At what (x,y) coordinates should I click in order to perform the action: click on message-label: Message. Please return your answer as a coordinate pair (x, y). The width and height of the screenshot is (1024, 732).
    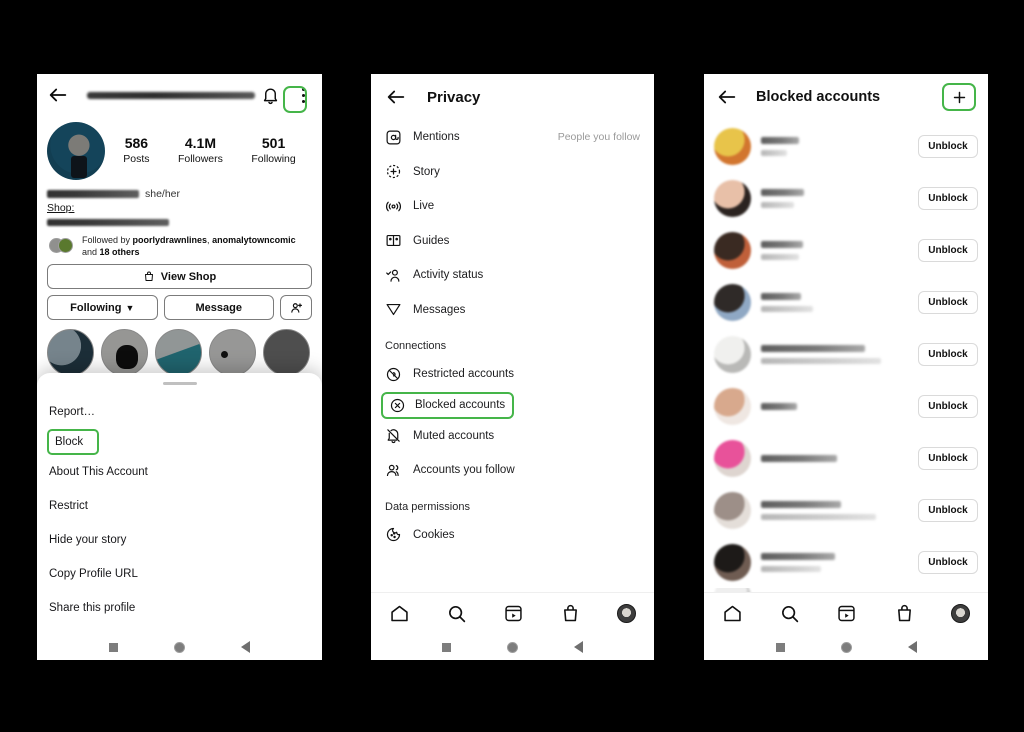
    Looking at the image, I should click on (218, 307).